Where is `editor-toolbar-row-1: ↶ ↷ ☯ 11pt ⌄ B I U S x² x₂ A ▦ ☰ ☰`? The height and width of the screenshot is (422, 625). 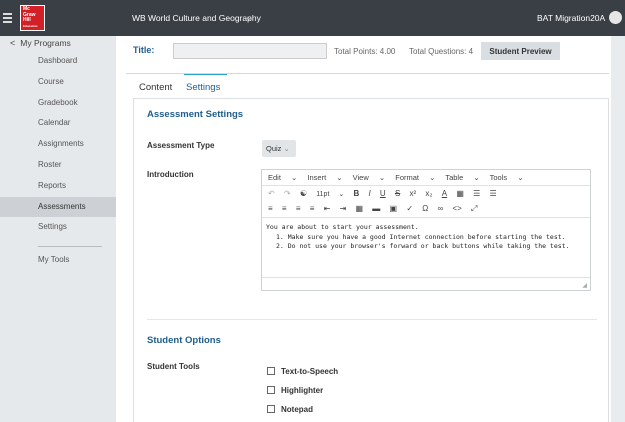
editor-toolbar-row-1: ↶ ↷ ☯ 11pt ⌄ B I U S x² x₂ A ▦ ☰ ☰ is located at coordinates (426, 193).